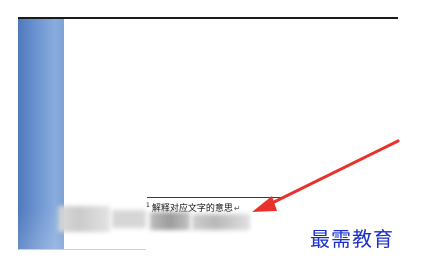 The height and width of the screenshot is (272, 434). What do you see at coordinates (82, 249) in the screenshot?
I see `page-bottom-edge` at bounding box center [82, 249].